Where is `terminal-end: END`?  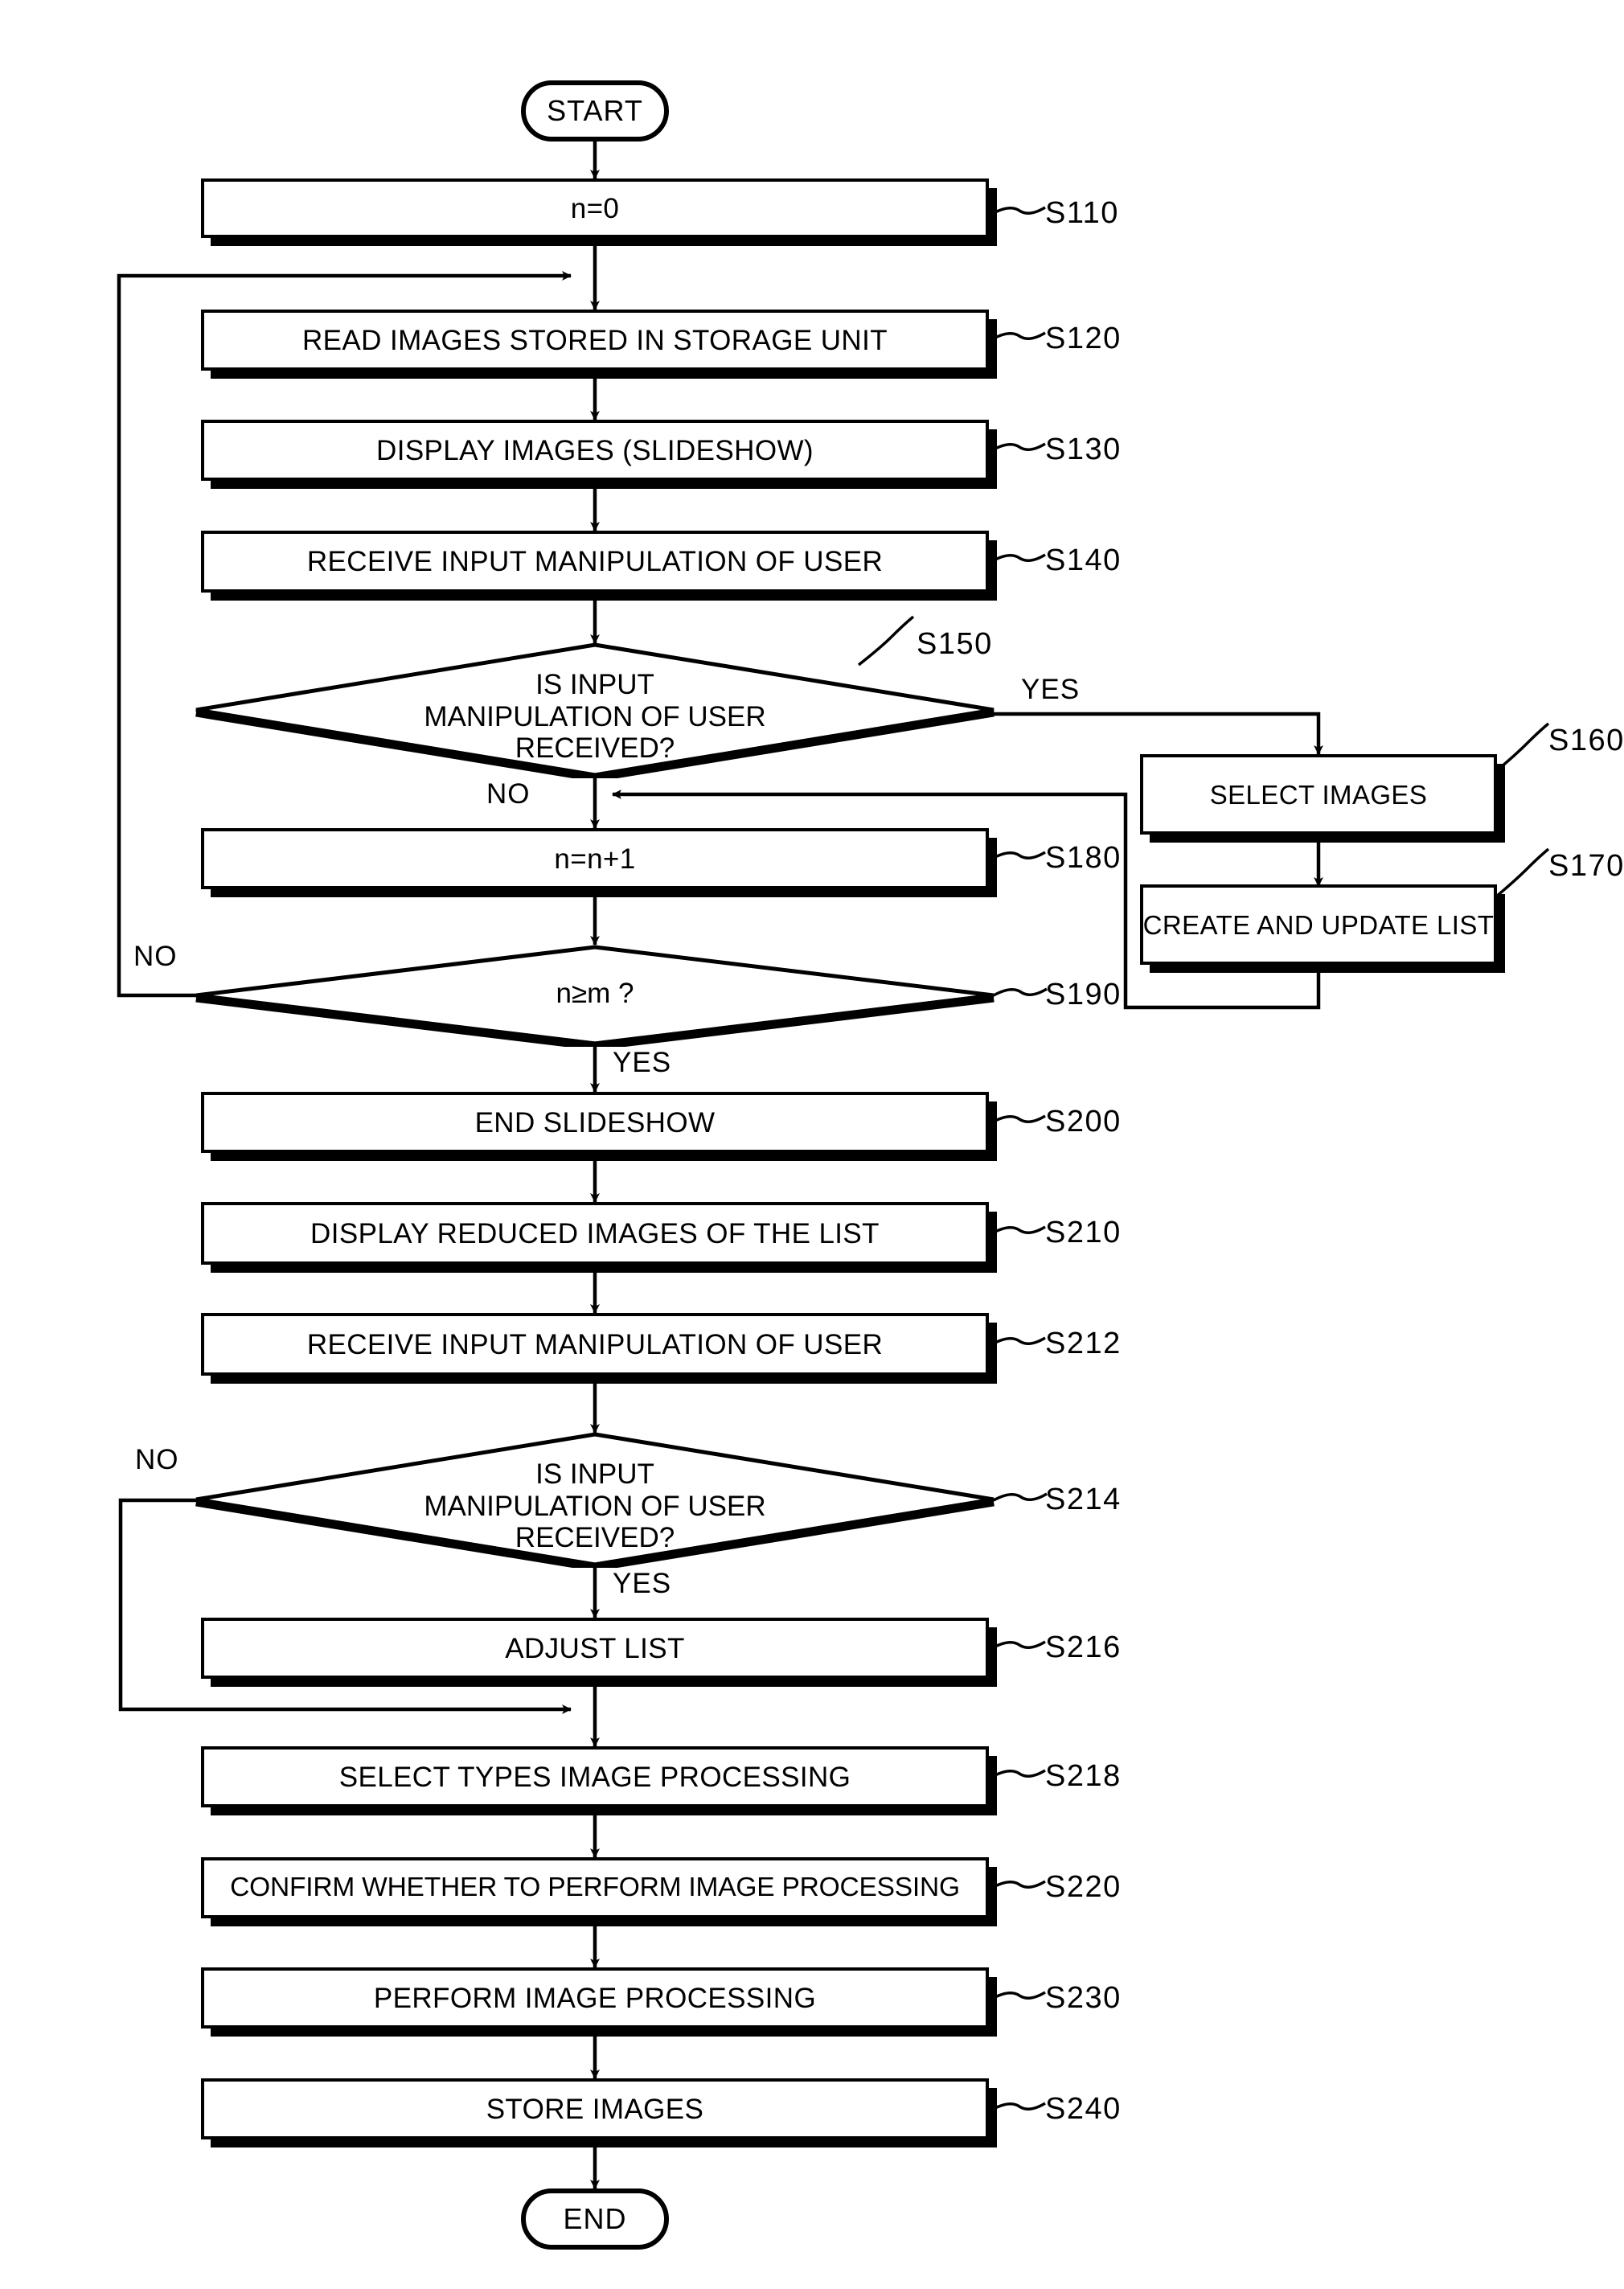
terminal-end: END is located at coordinates (595, 2219).